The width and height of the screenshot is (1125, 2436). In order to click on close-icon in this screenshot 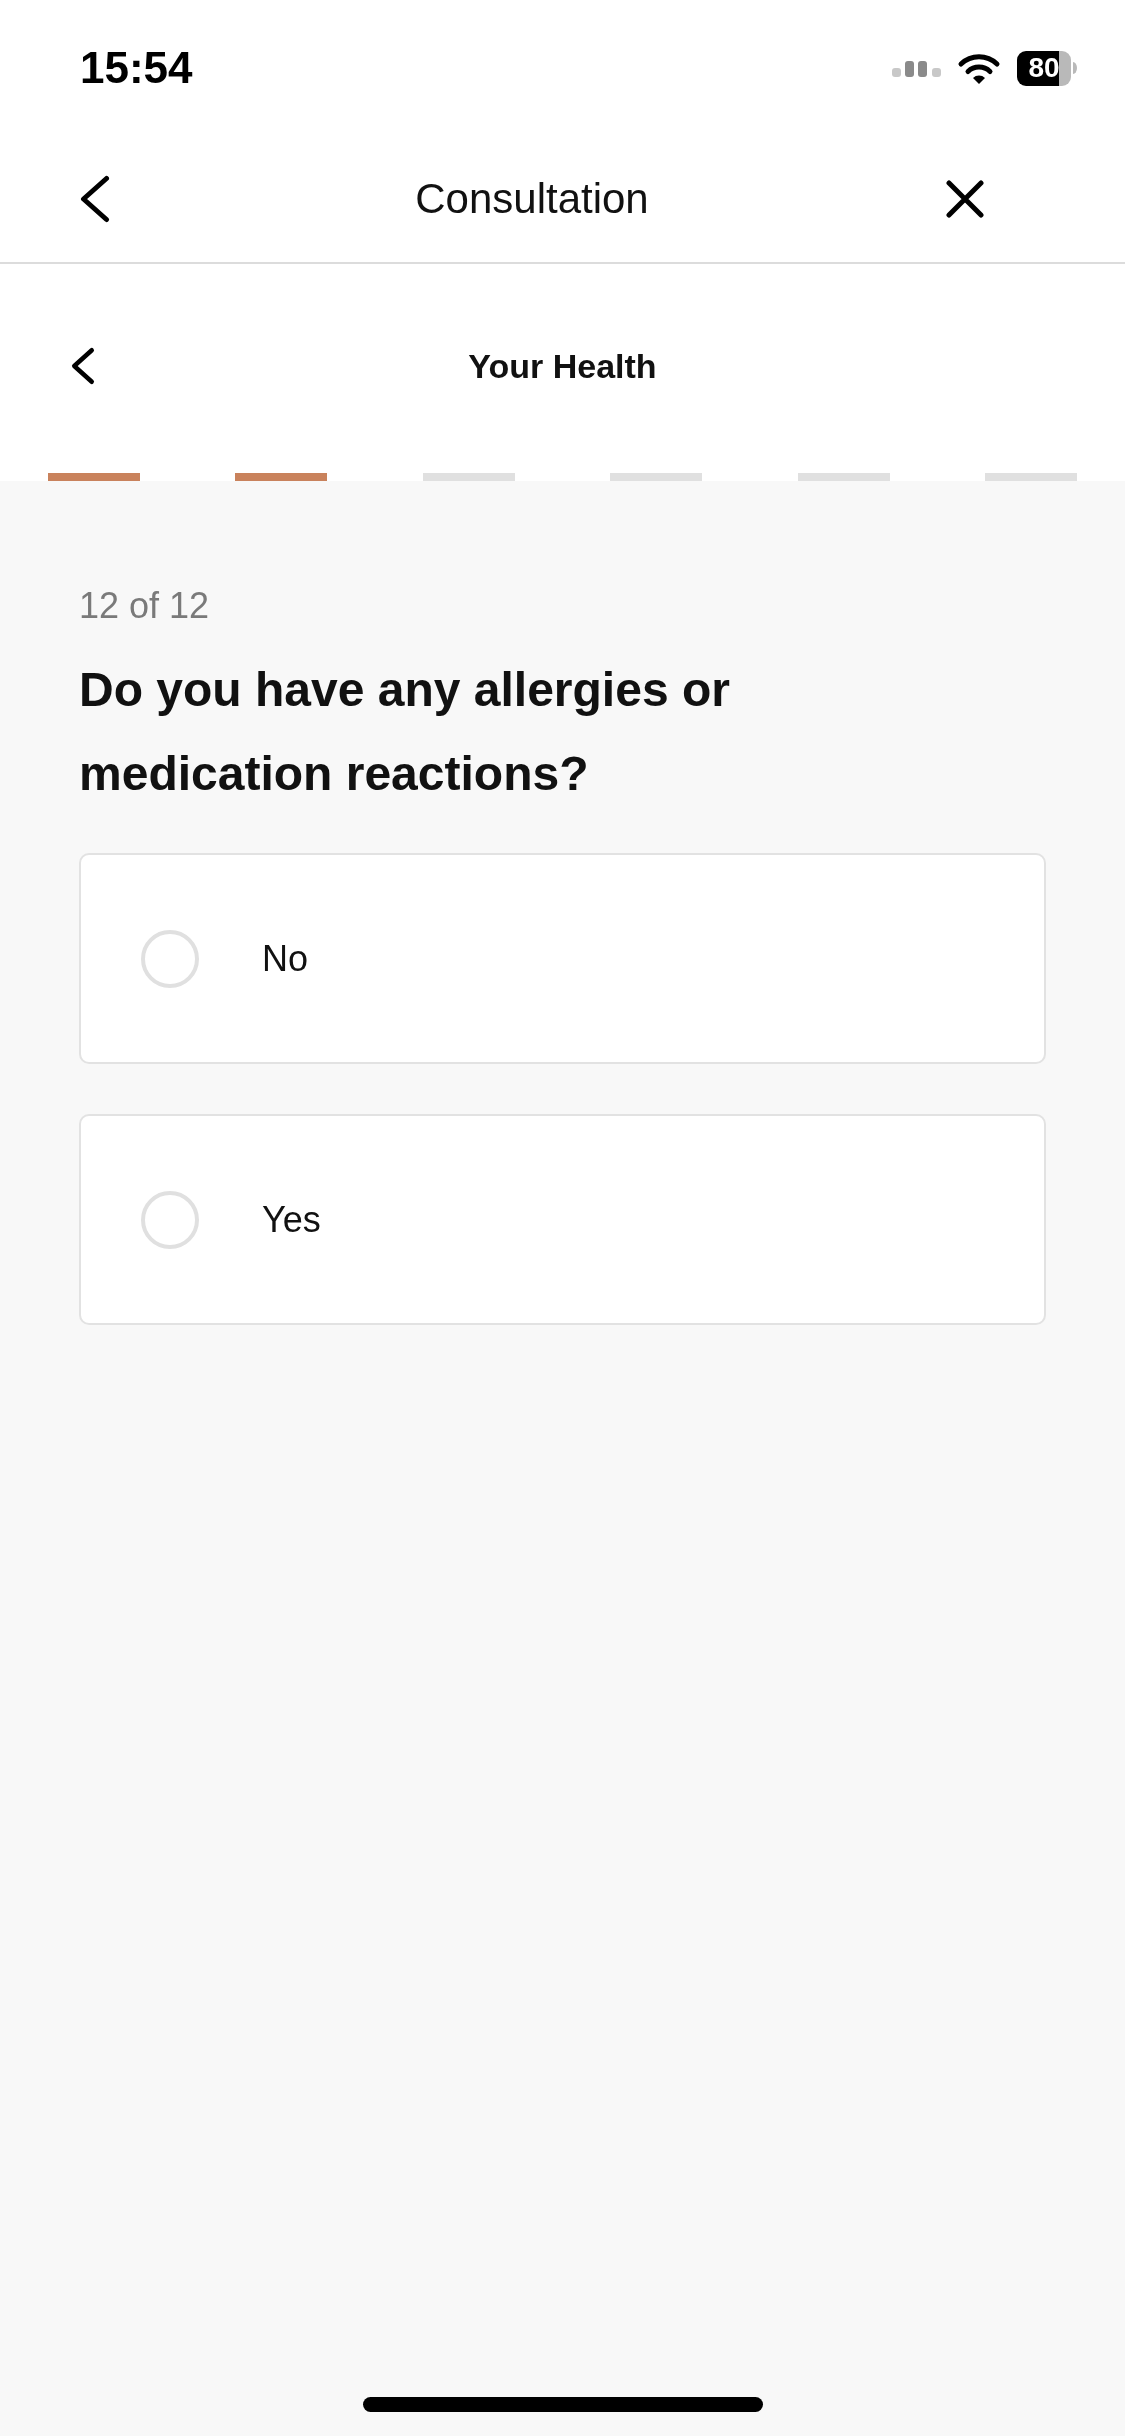, I will do `click(965, 199)`.